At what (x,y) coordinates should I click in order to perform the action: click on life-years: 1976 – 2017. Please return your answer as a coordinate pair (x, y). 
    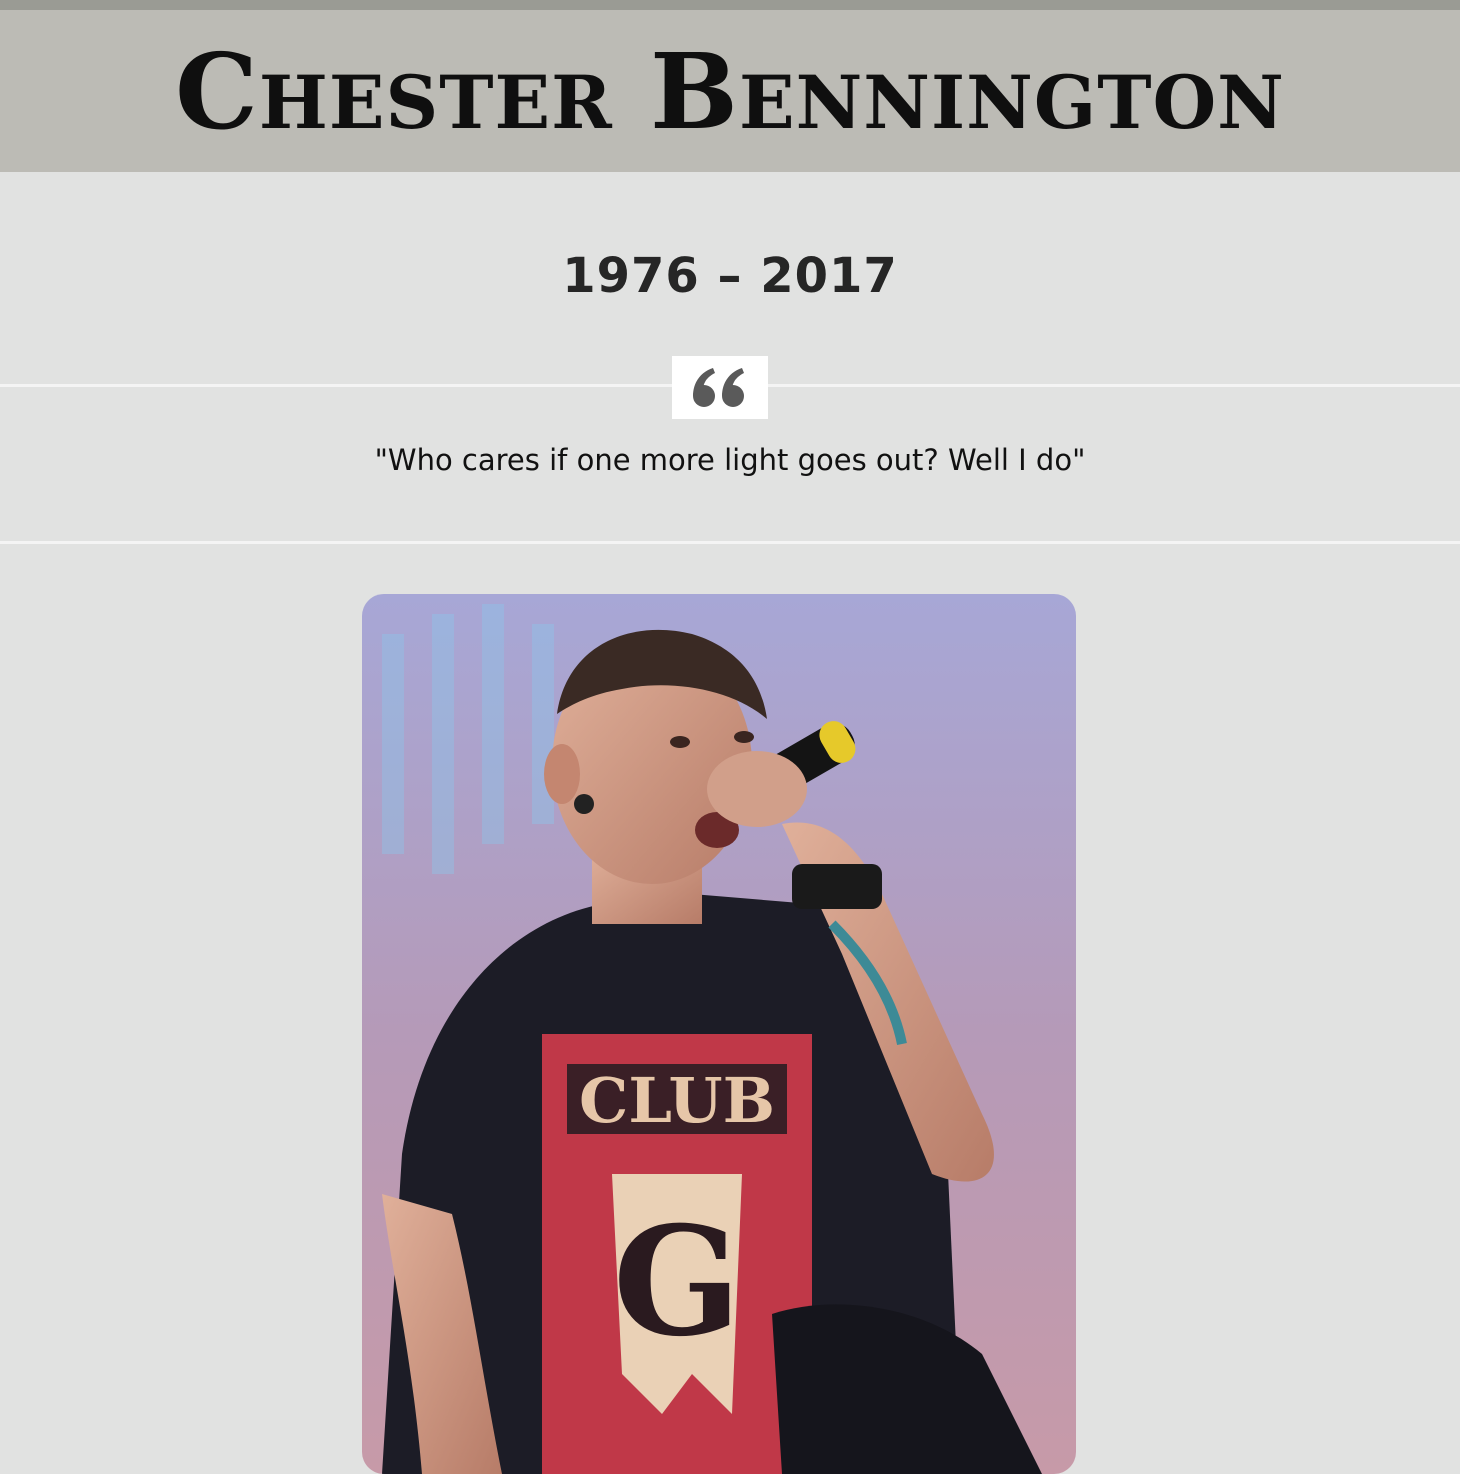
    Looking at the image, I should click on (730, 276).